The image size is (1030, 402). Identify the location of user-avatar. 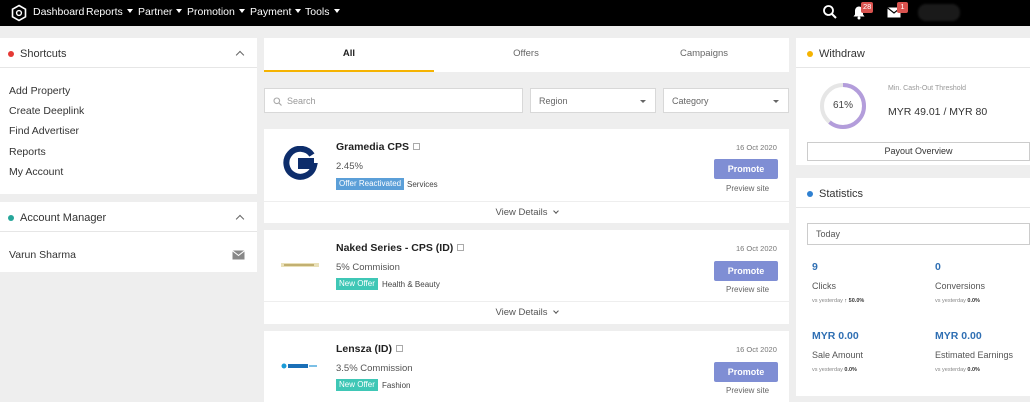
(939, 12).